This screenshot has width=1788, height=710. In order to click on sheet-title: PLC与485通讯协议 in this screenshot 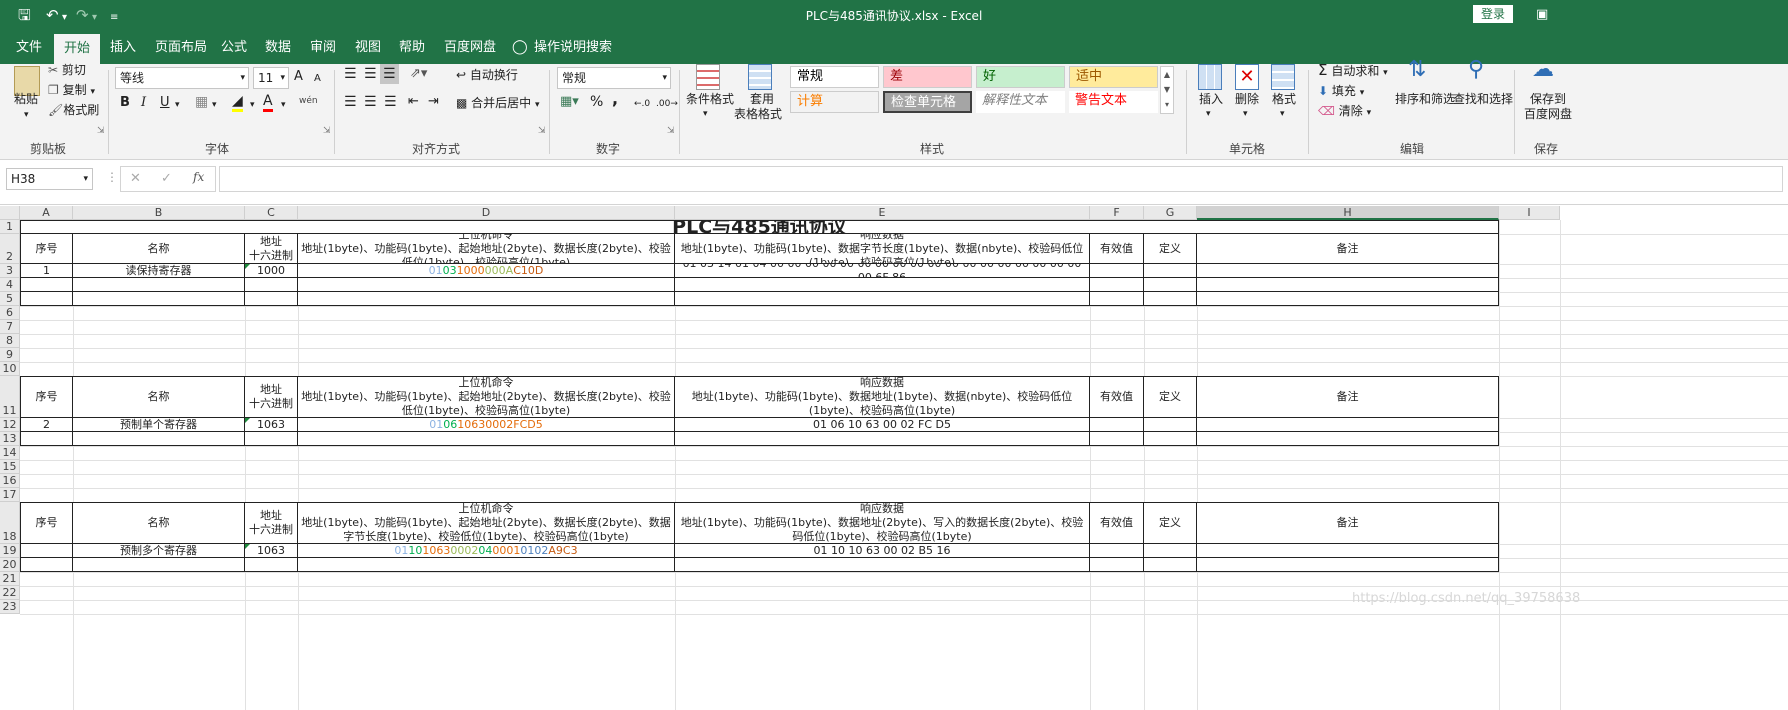, I will do `click(759, 227)`.